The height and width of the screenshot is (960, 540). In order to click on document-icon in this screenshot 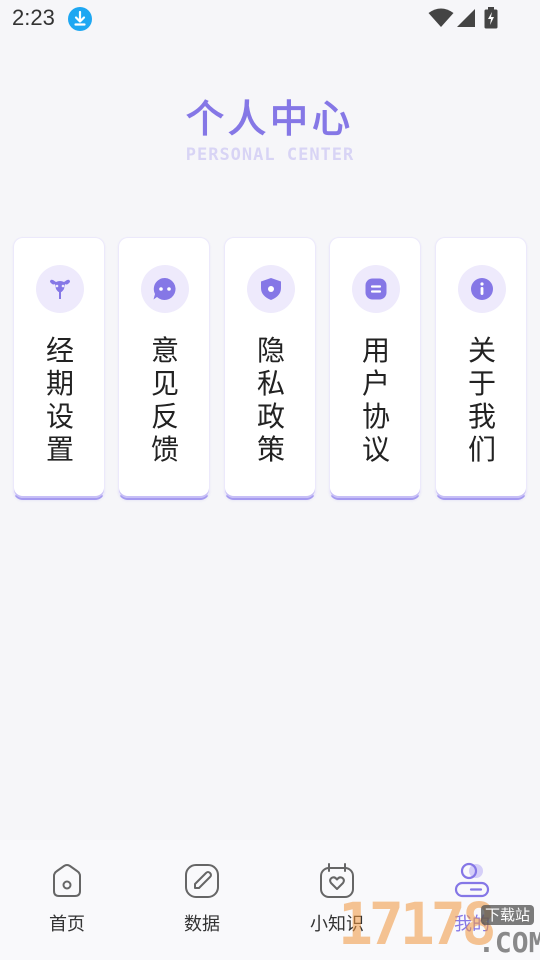, I will do `click(376, 289)`.